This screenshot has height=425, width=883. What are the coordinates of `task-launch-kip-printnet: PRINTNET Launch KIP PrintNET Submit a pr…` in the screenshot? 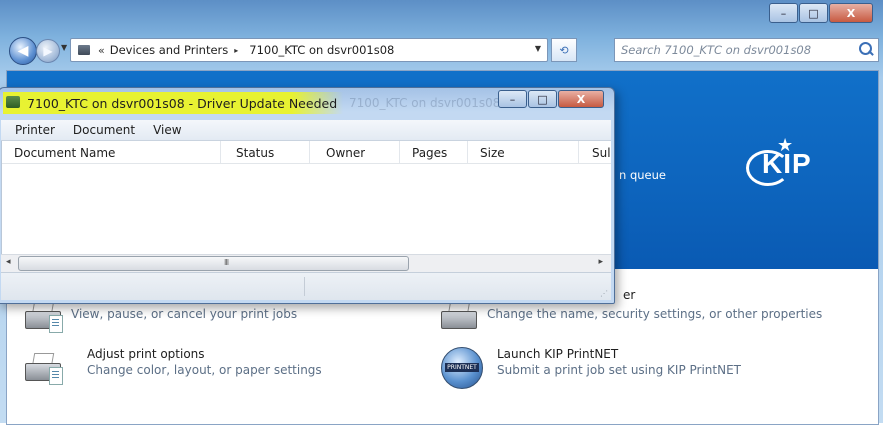 It's located at (651, 368).